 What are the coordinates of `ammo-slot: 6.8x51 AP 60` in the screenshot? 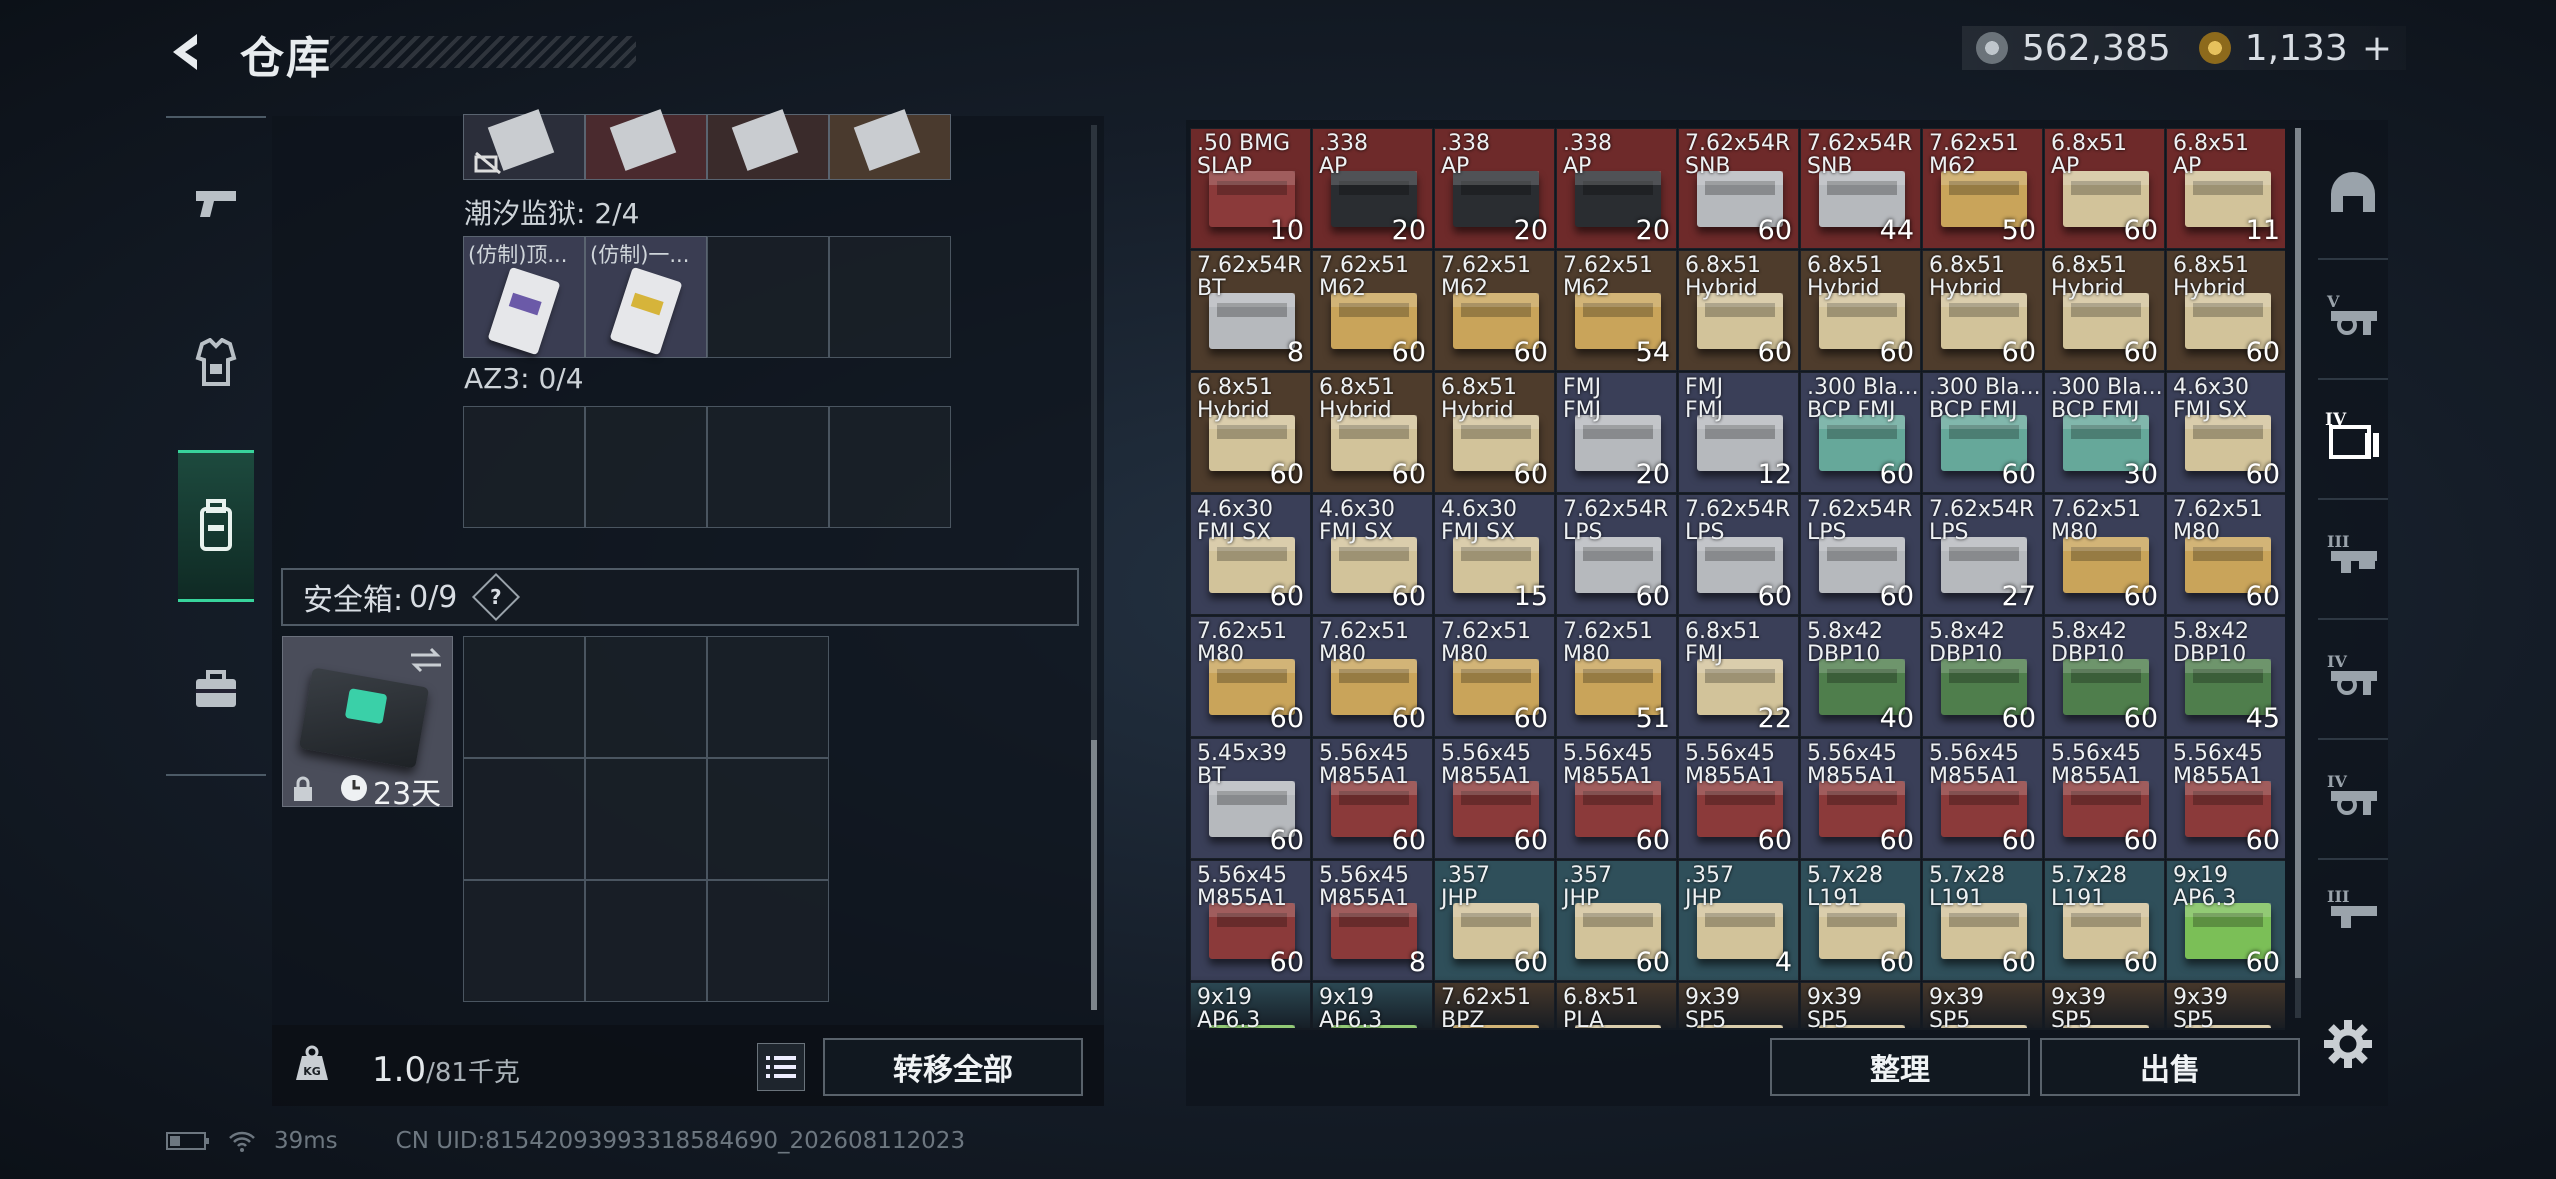 It's located at (2104, 188).